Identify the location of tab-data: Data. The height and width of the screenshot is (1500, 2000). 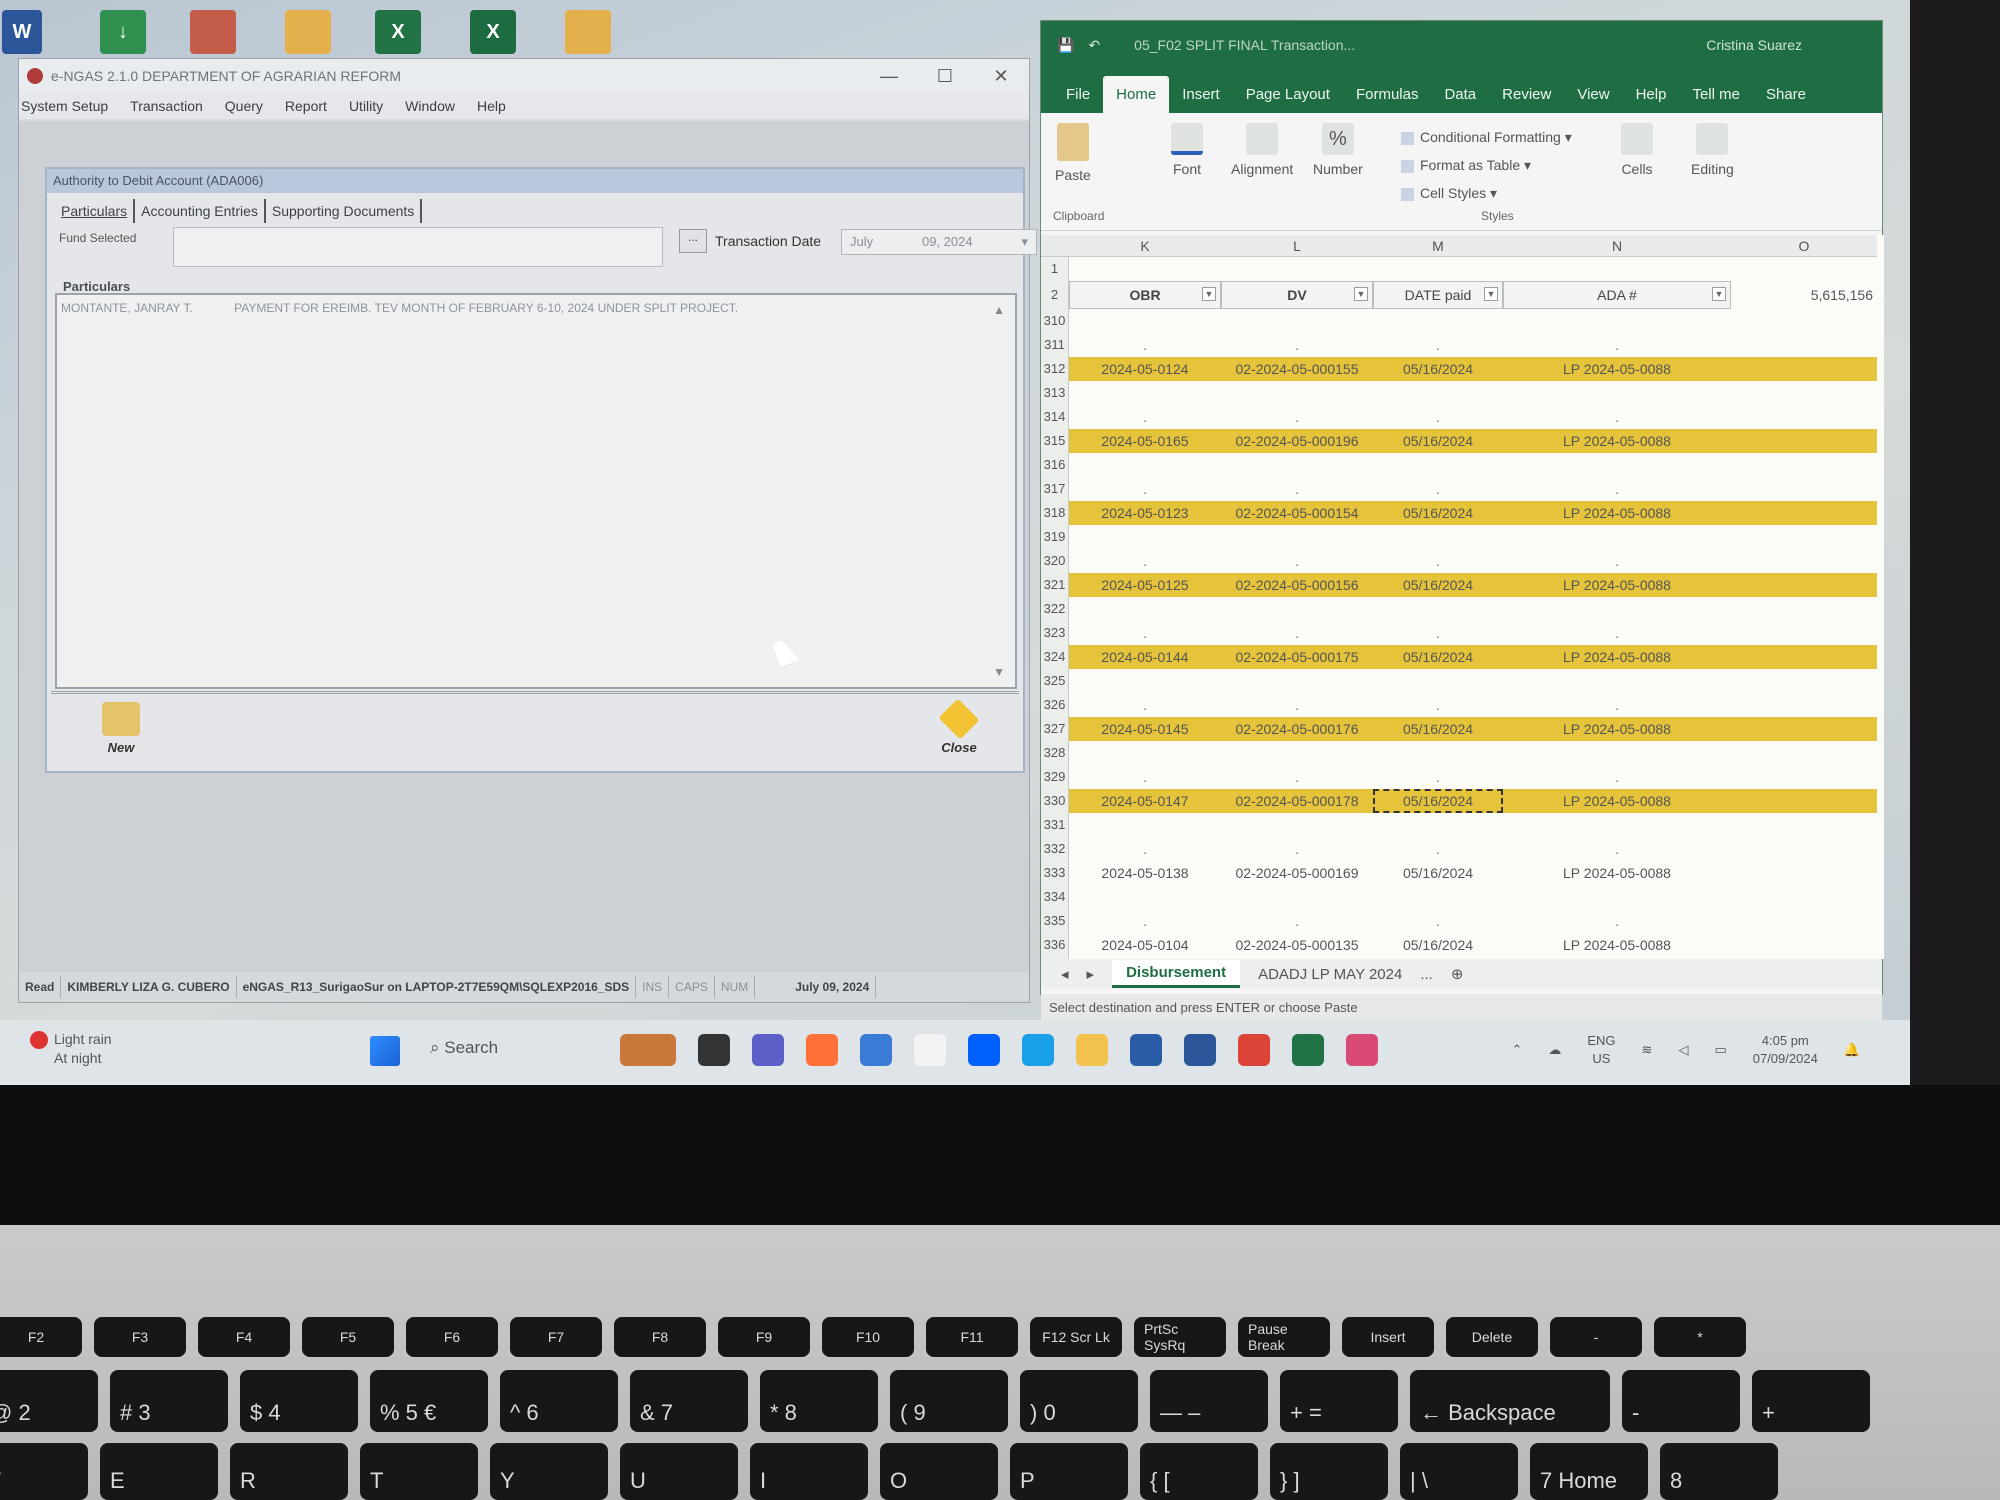
(1460, 94).